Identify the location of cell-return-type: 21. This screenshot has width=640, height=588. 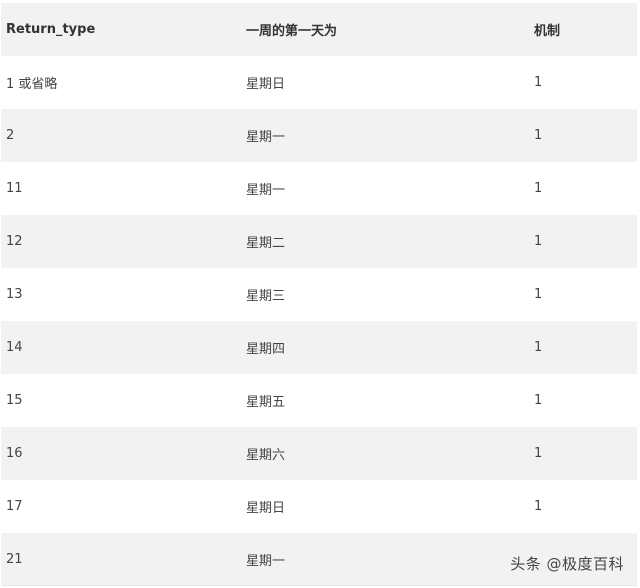
(14, 559).